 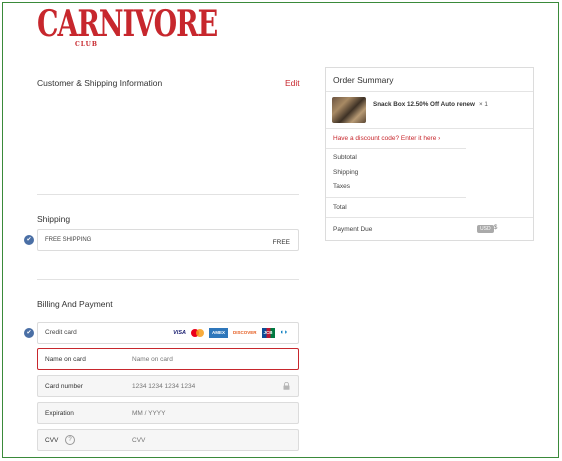 What do you see at coordinates (65, 359) in the screenshot?
I see `name-on-card-label: Name on card` at bounding box center [65, 359].